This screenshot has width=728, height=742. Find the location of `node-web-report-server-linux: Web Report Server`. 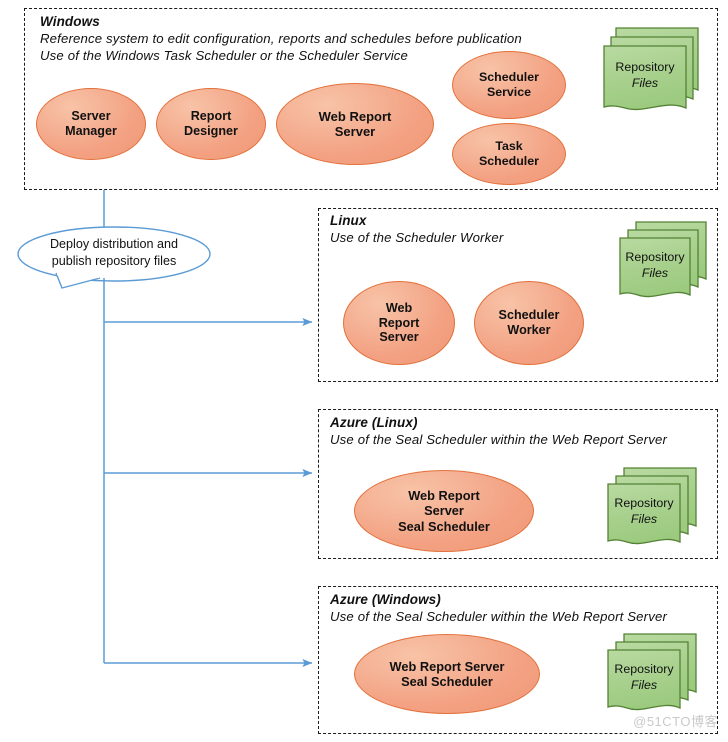

node-web-report-server-linux: Web Report Server is located at coordinates (399, 323).